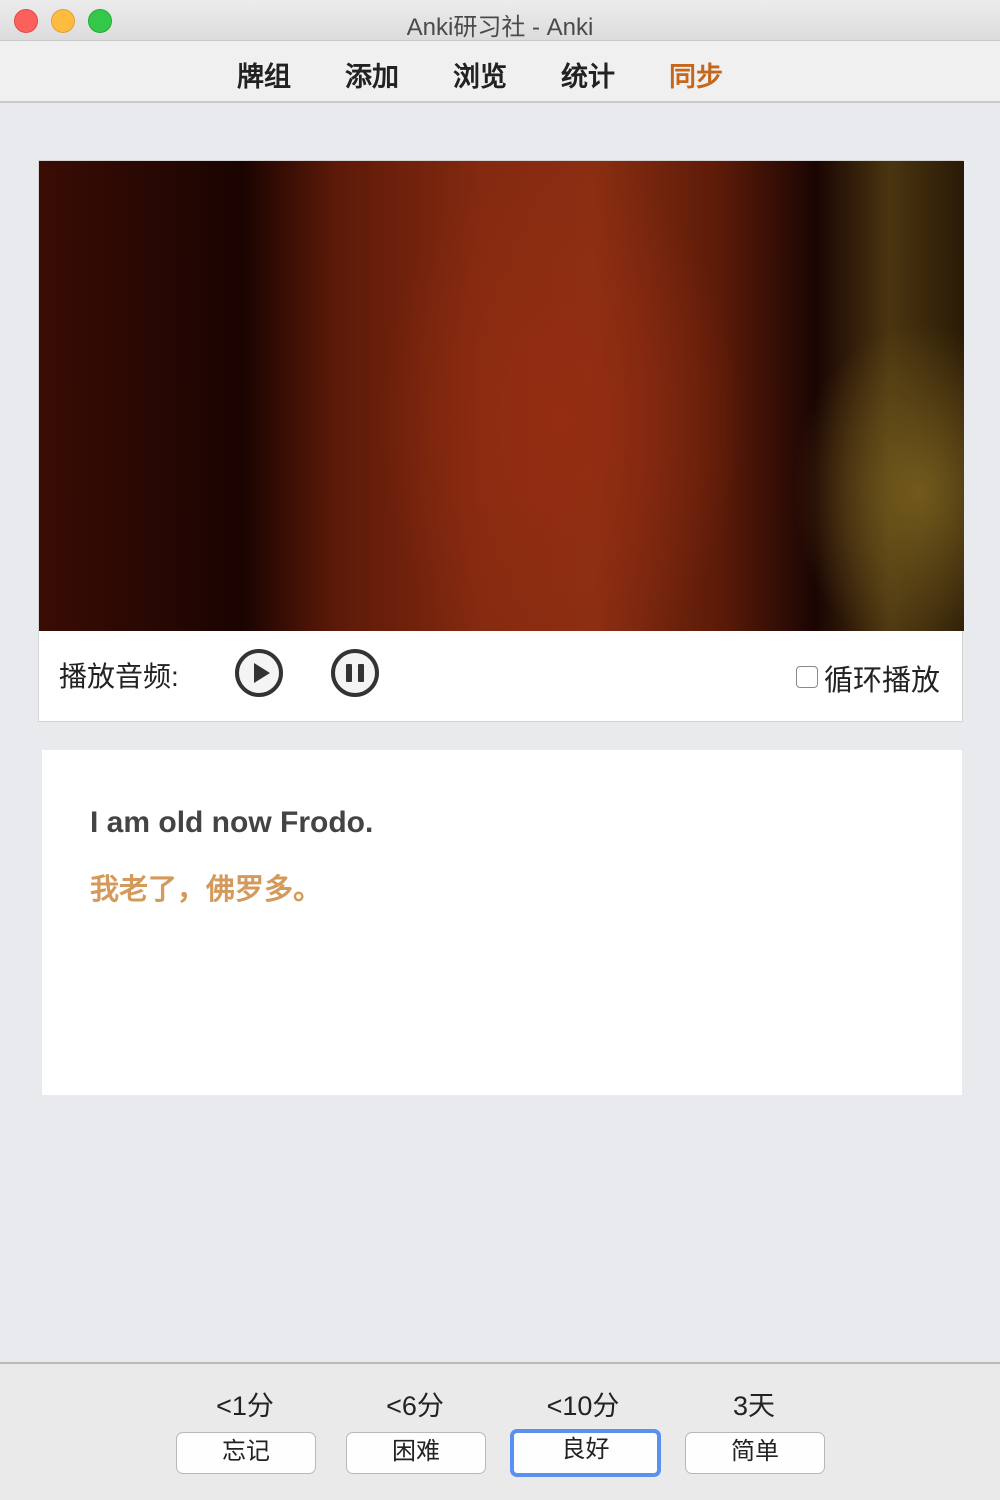 This screenshot has width=1000, height=1500. I want to click on loop-label: 循环播放, so click(882, 678).